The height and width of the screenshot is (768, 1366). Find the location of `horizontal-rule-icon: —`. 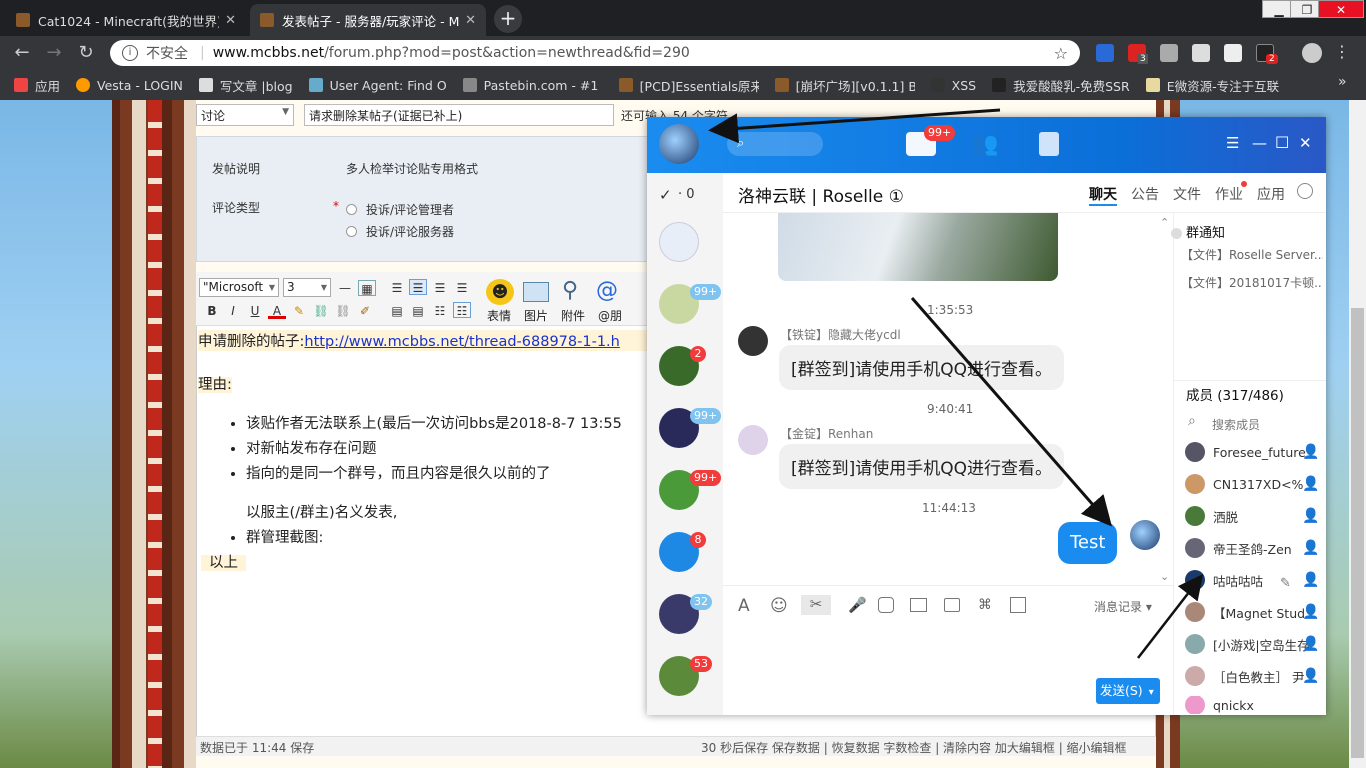

horizontal-rule-icon: — is located at coordinates (345, 288).